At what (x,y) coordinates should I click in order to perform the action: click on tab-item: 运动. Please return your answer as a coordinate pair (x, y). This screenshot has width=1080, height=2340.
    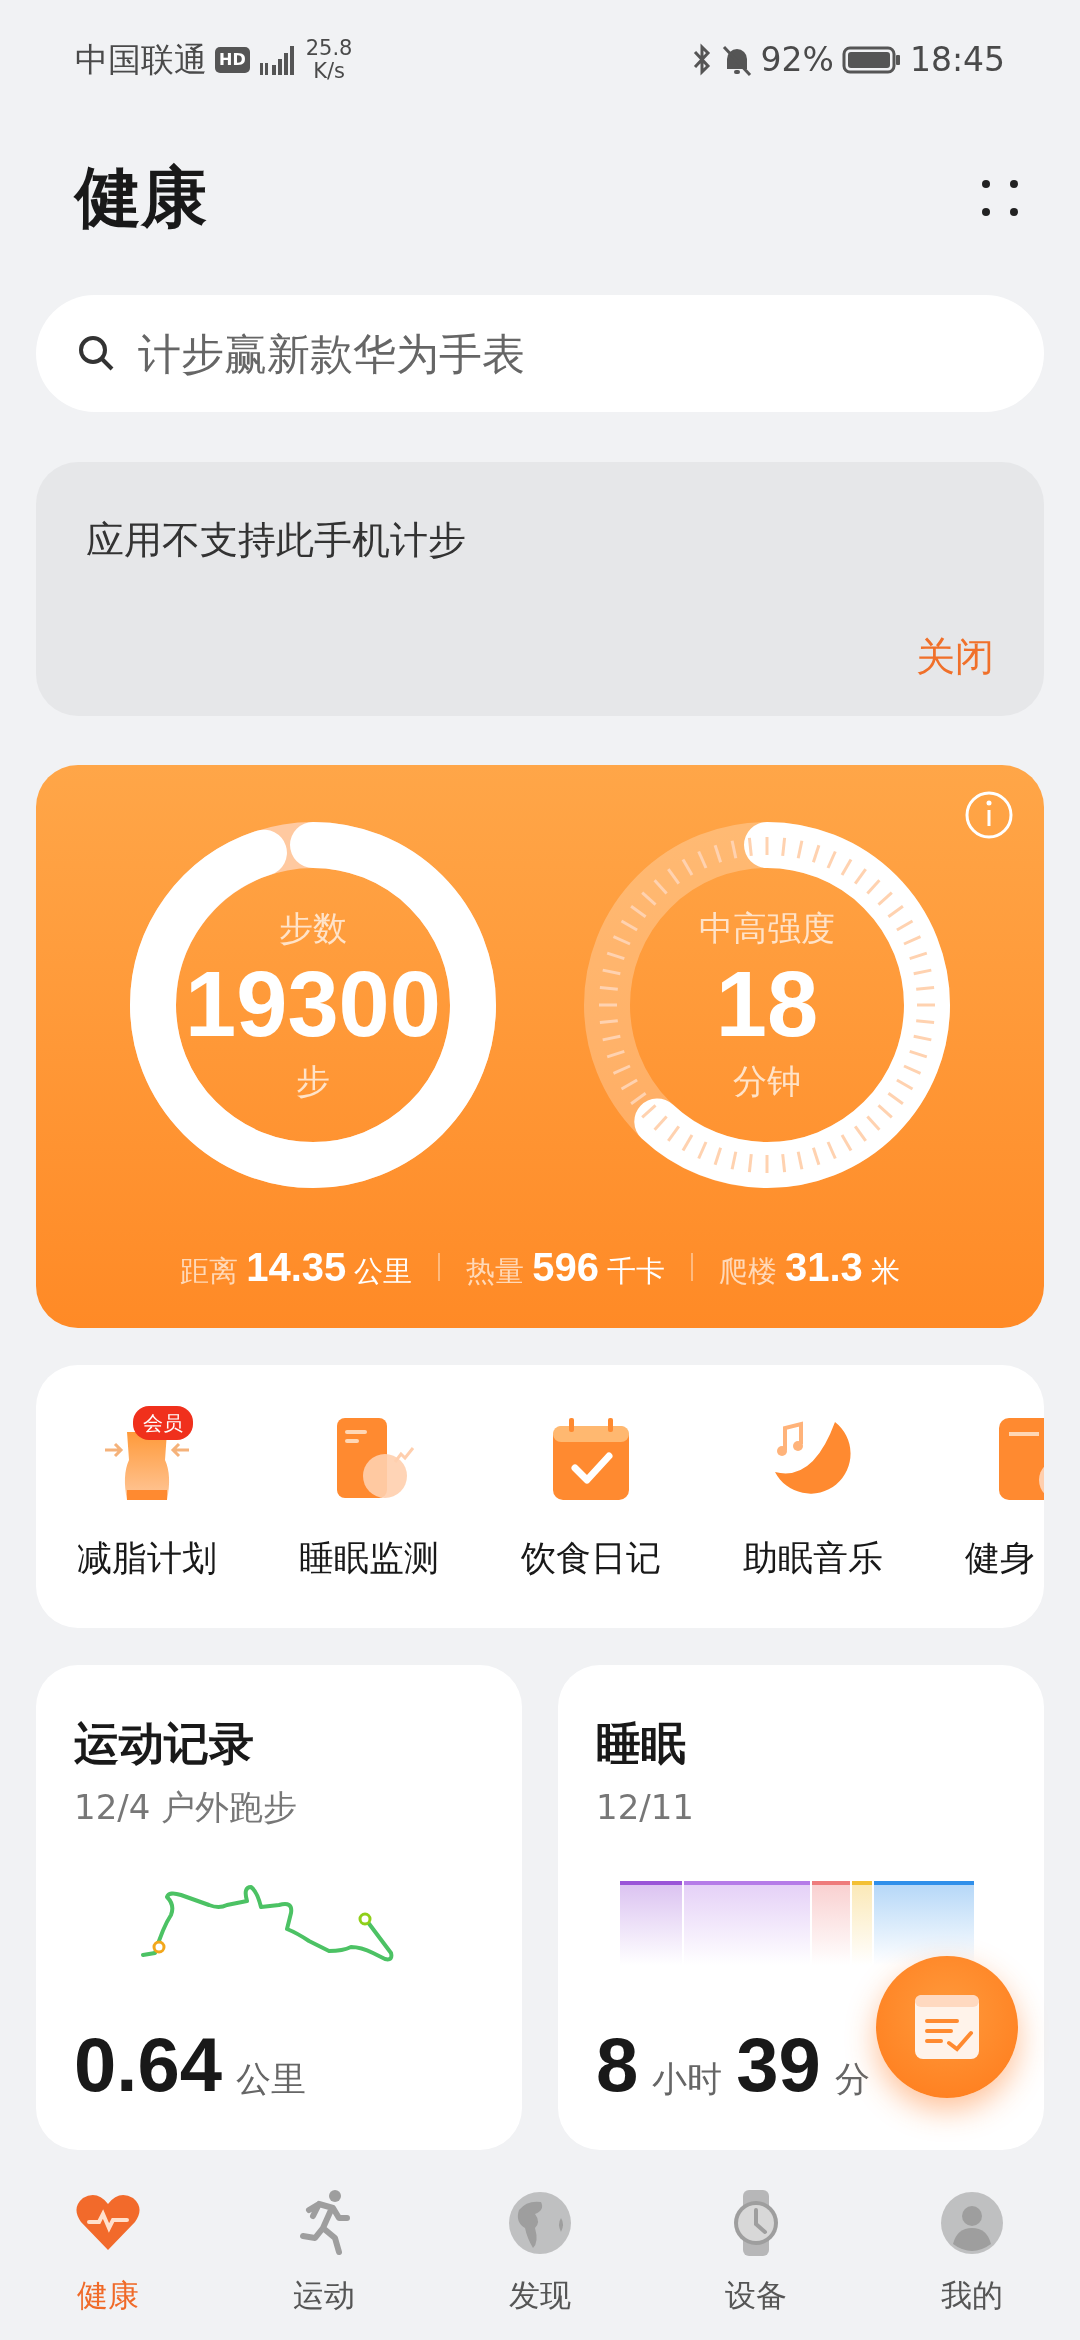
    Looking at the image, I should click on (324, 2255).